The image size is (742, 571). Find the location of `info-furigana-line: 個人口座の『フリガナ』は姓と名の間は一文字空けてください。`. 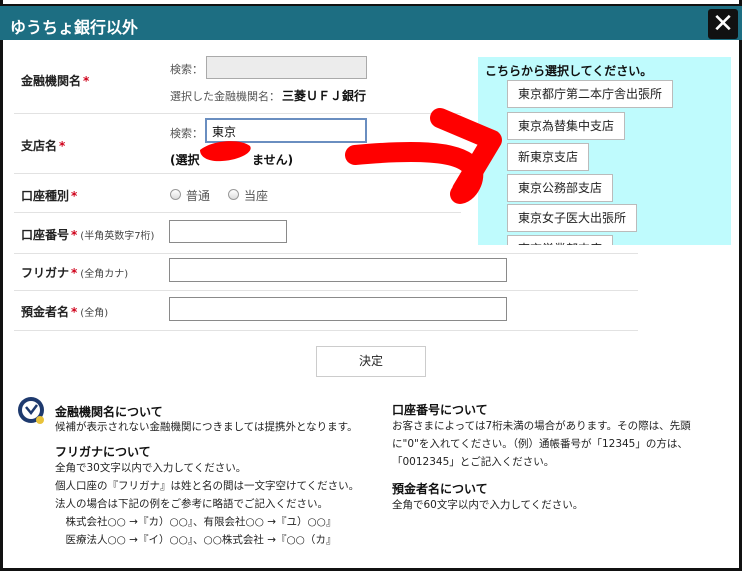

info-furigana-line: 個人口座の『フリガナ』は姓と名の間は一文字空けてください。 is located at coordinates (207, 486).